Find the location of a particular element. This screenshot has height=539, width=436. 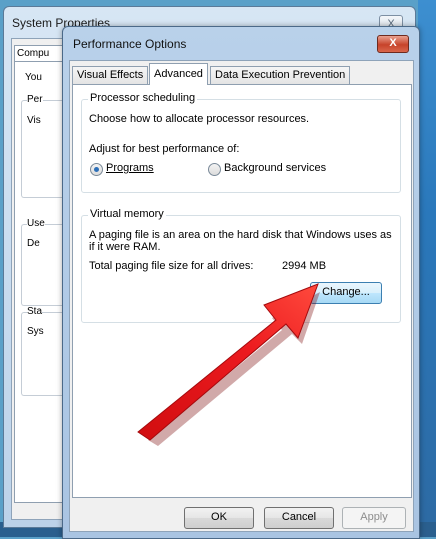

ok-button: OK is located at coordinates (219, 518).